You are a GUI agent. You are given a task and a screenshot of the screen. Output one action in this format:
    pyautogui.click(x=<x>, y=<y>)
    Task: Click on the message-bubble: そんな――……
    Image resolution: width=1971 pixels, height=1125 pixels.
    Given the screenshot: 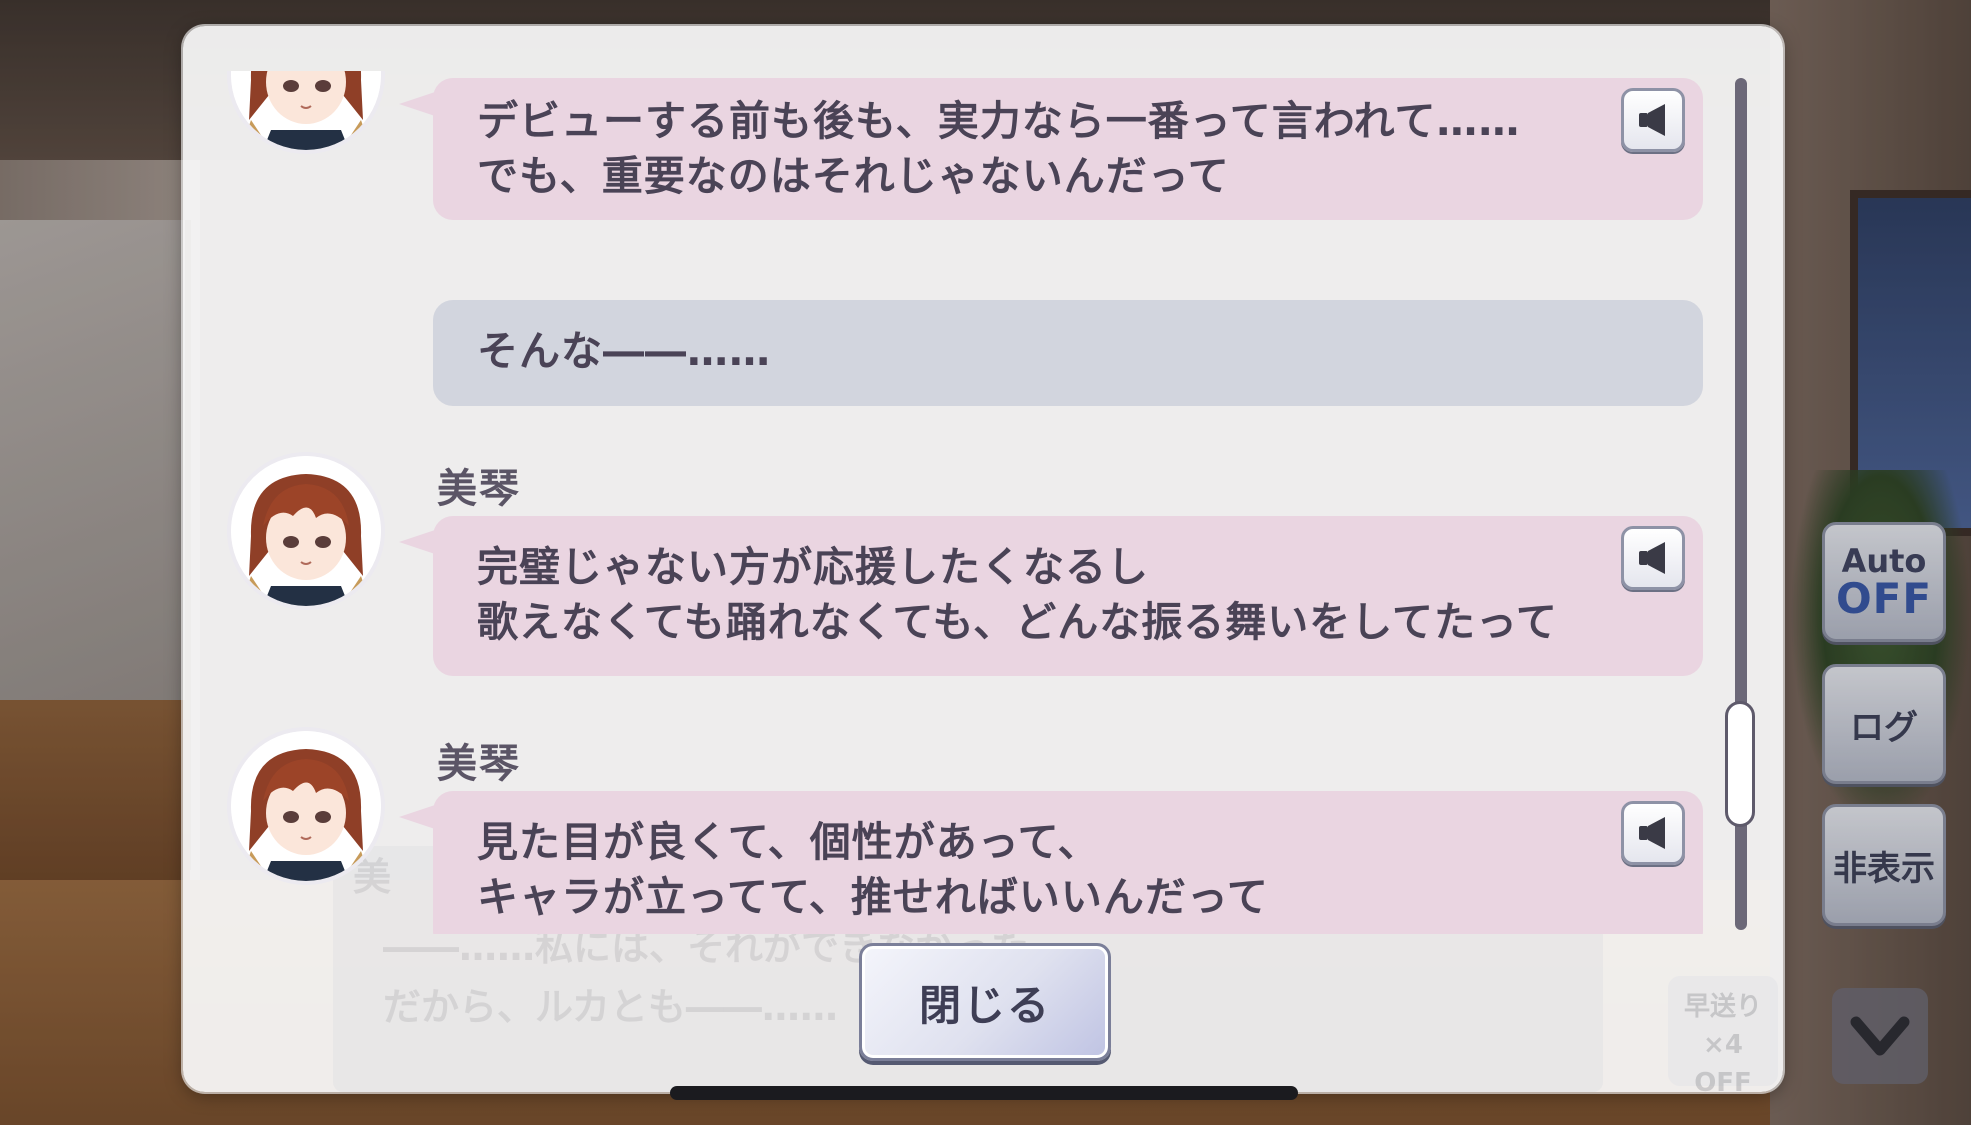 What is the action you would take?
    pyautogui.click(x=1068, y=353)
    